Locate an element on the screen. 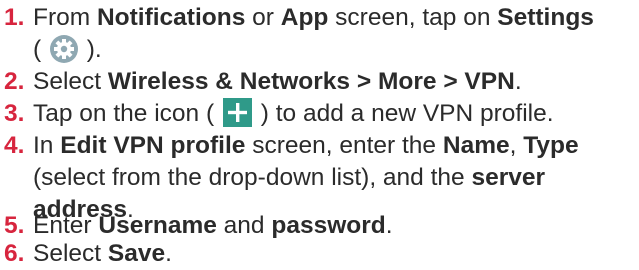 The width and height of the screenshot is (639, 270). step-text: ( ). is located at coordinates (67, 48).